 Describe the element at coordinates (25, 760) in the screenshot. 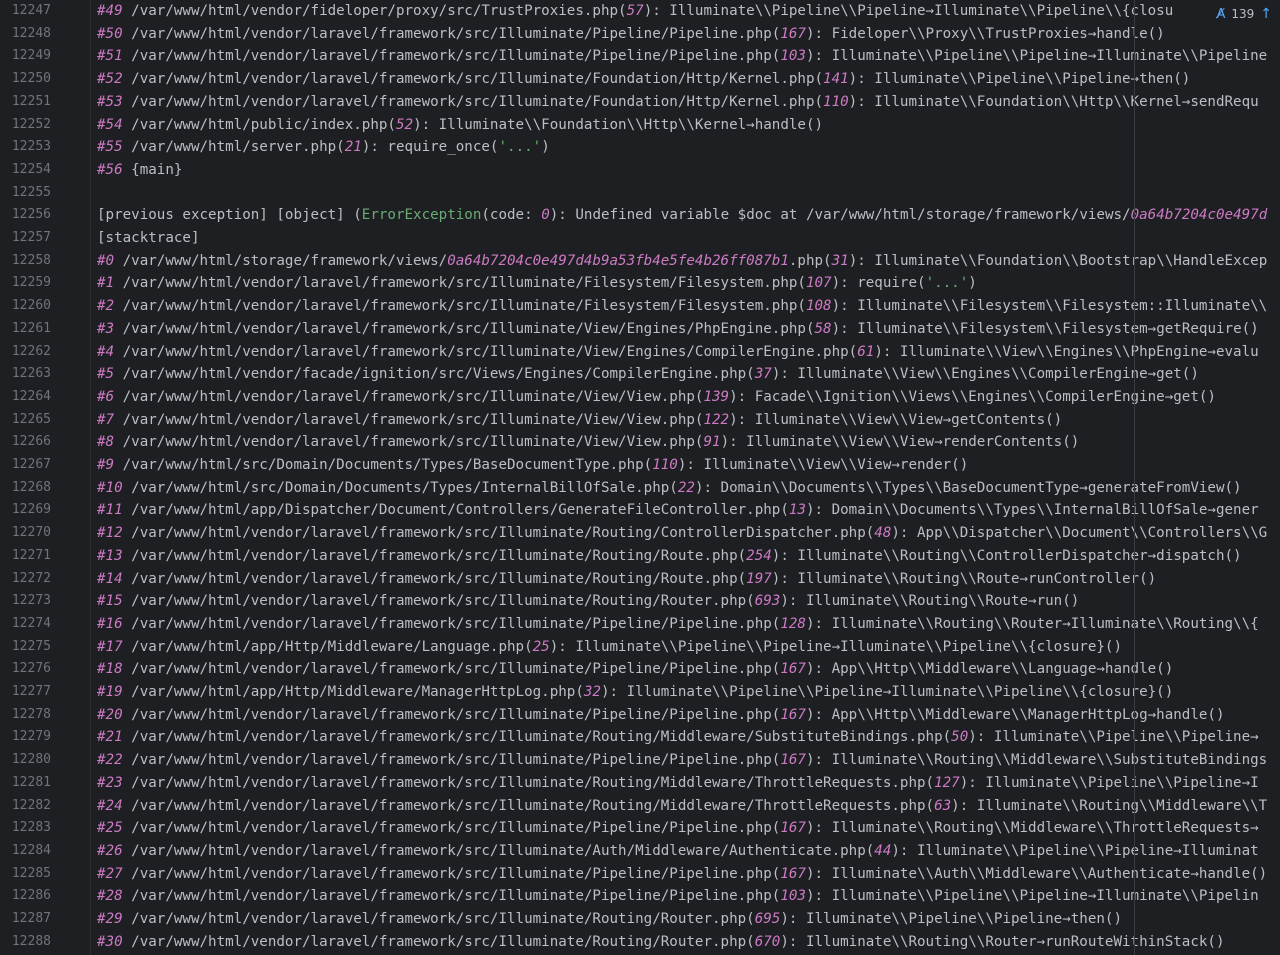

I see `line-number: 12280` at that location.